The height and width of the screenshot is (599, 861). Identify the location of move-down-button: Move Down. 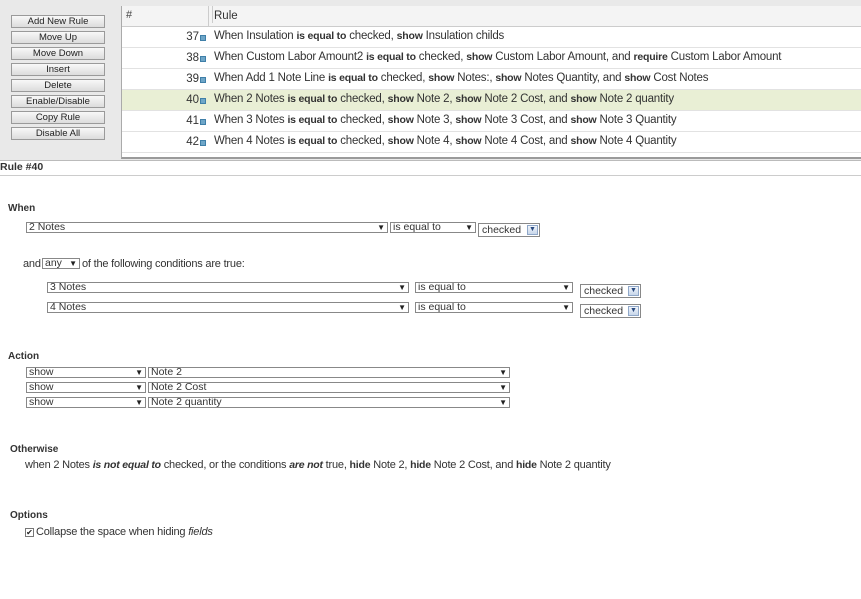
(58, 53).